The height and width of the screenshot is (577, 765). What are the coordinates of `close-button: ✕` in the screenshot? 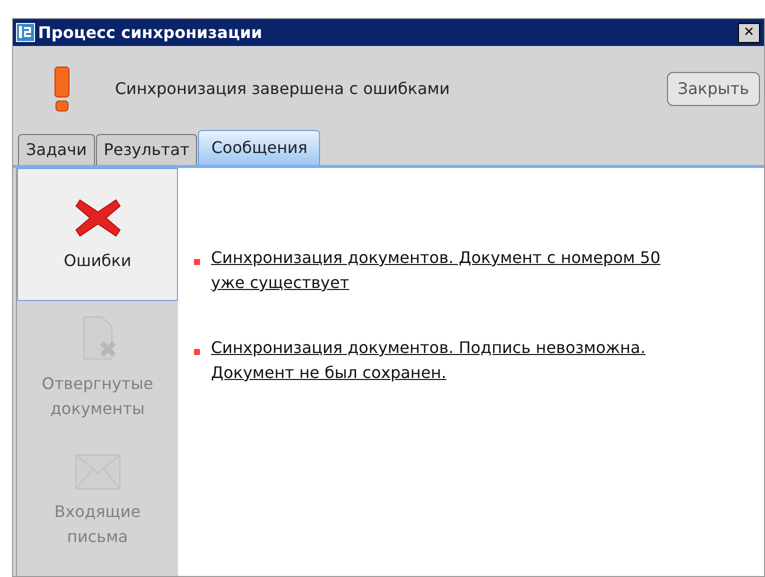 It's located at (749, 32).